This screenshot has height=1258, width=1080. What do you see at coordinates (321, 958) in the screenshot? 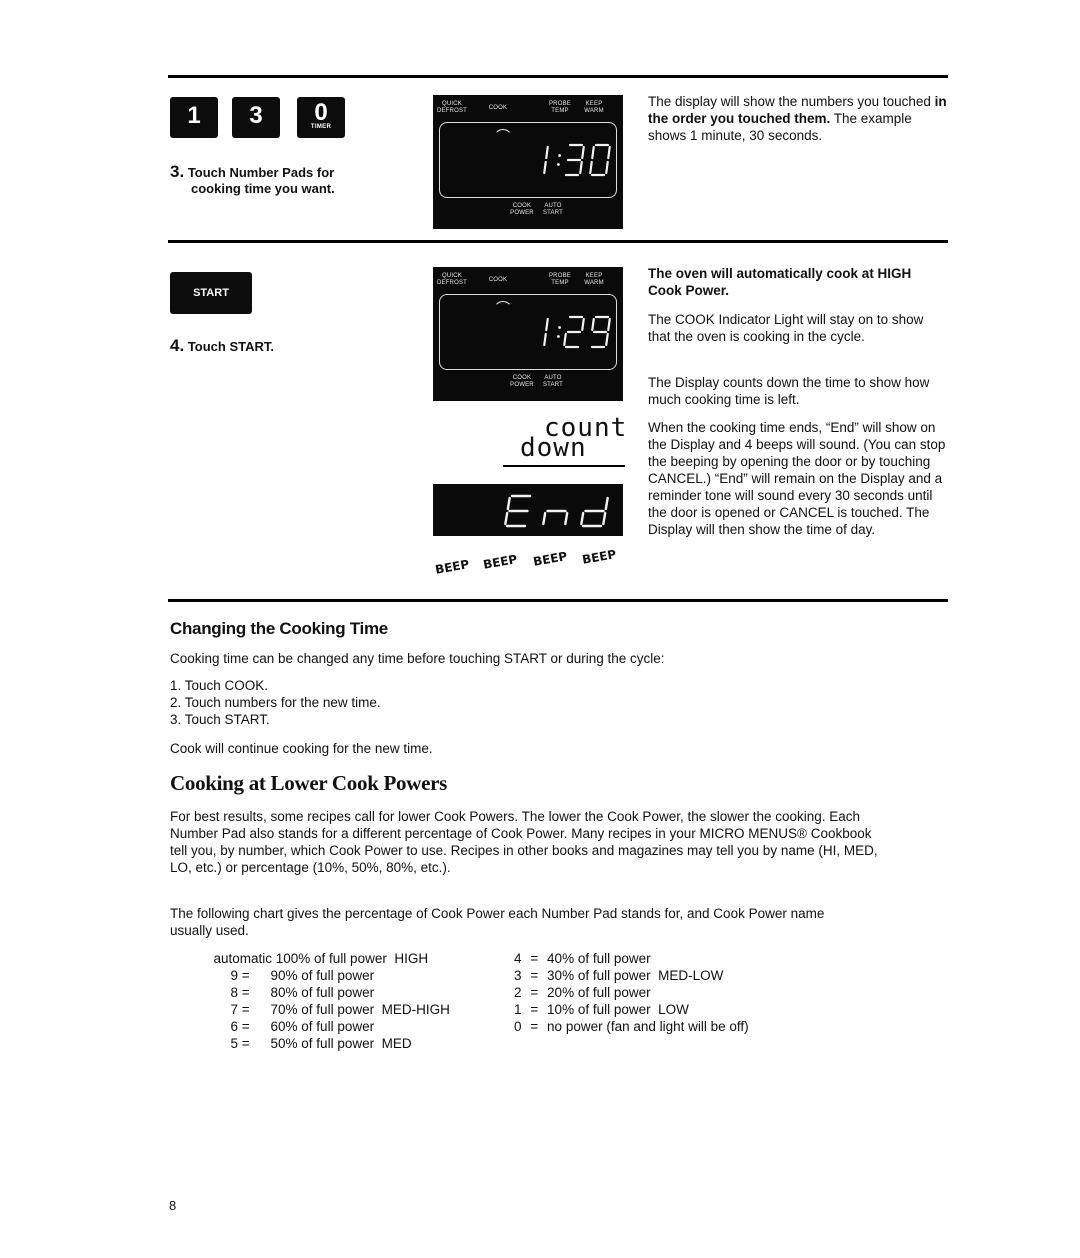
I see `table-row: automatic 100% of full power HIGH` at bounding box center [321, 958].